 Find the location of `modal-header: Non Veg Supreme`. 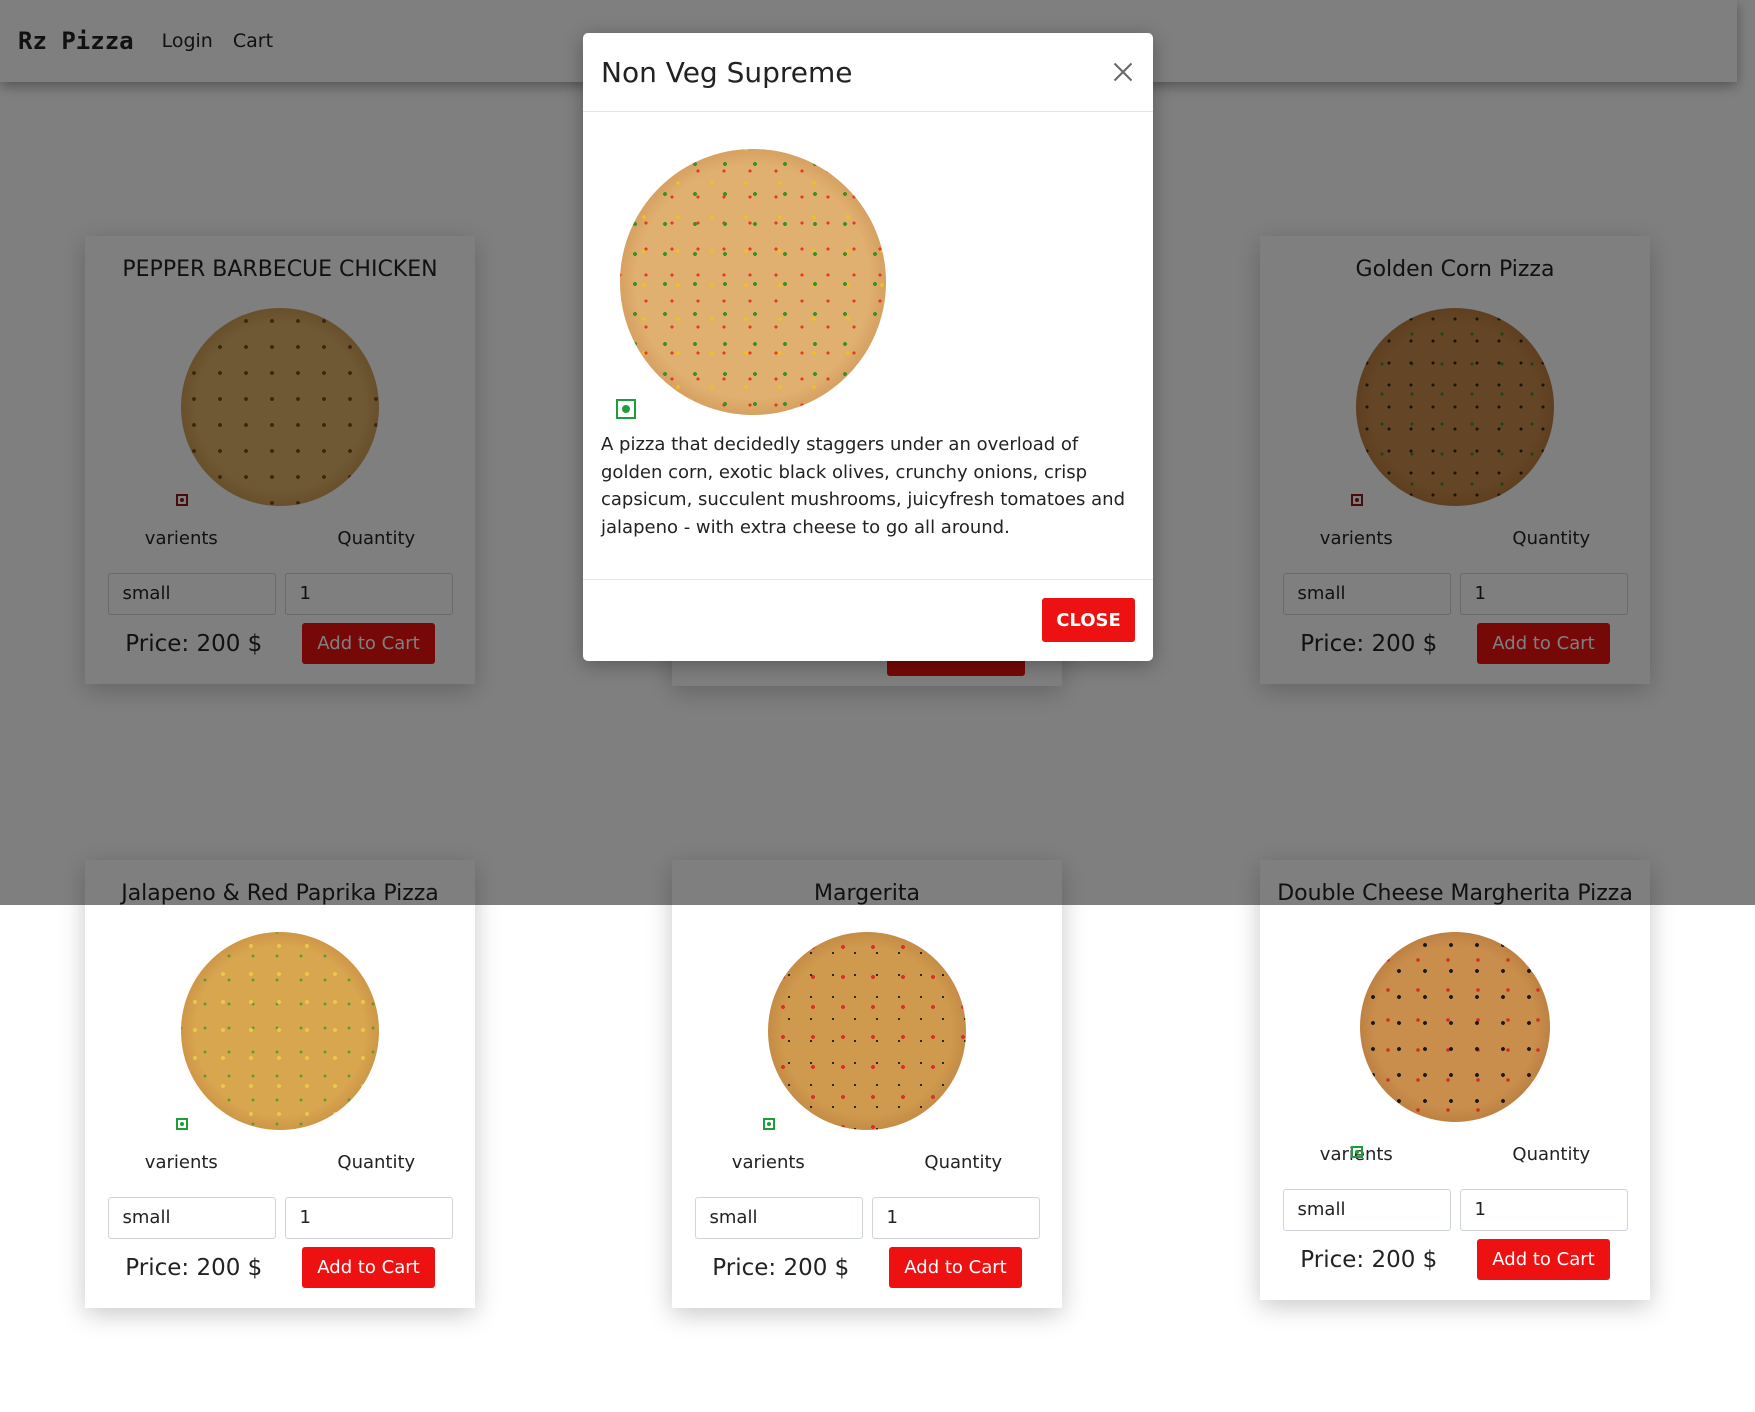

modal-header: Non Veg Supreme is located at coordinates (868, 72).